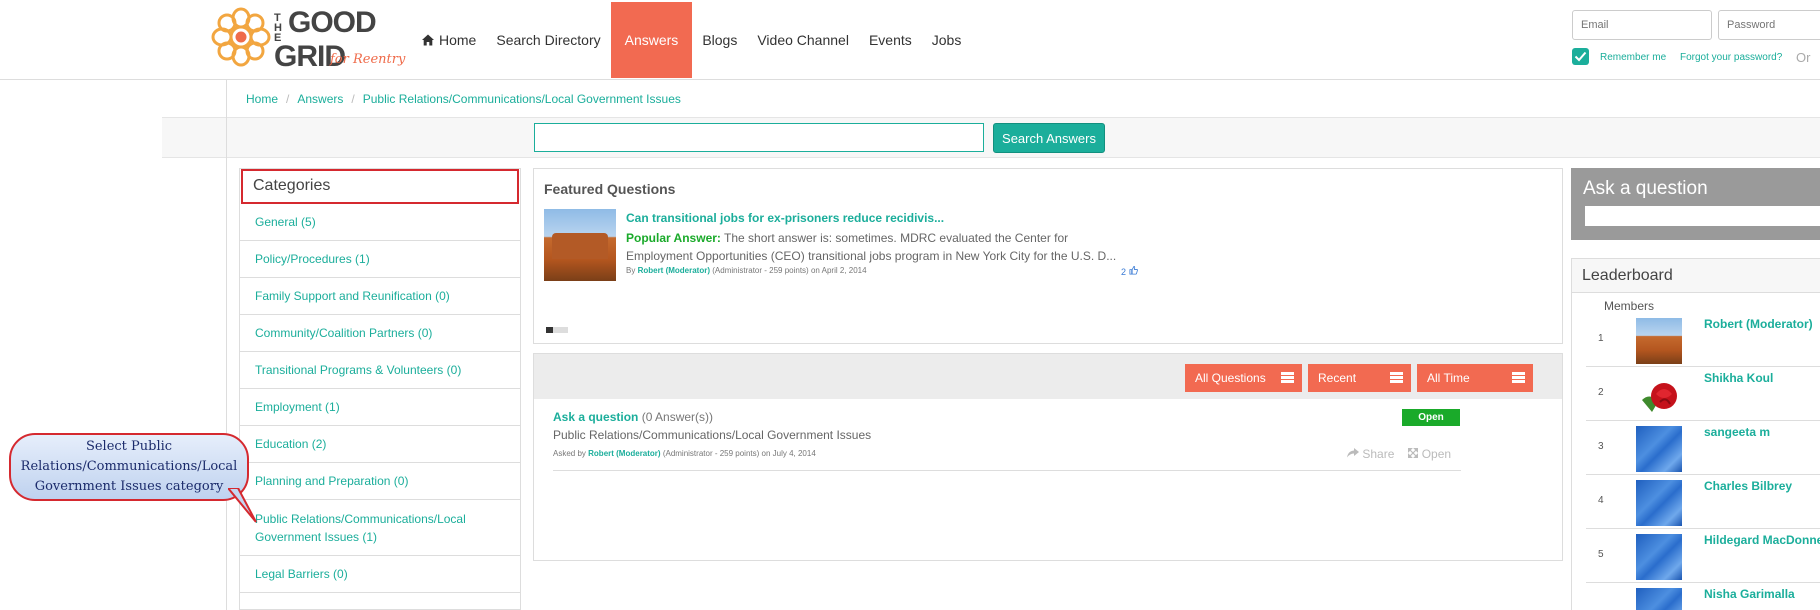 This screenshot has height=610, width=1820. I want to click on password-field, so click(1769, 25).